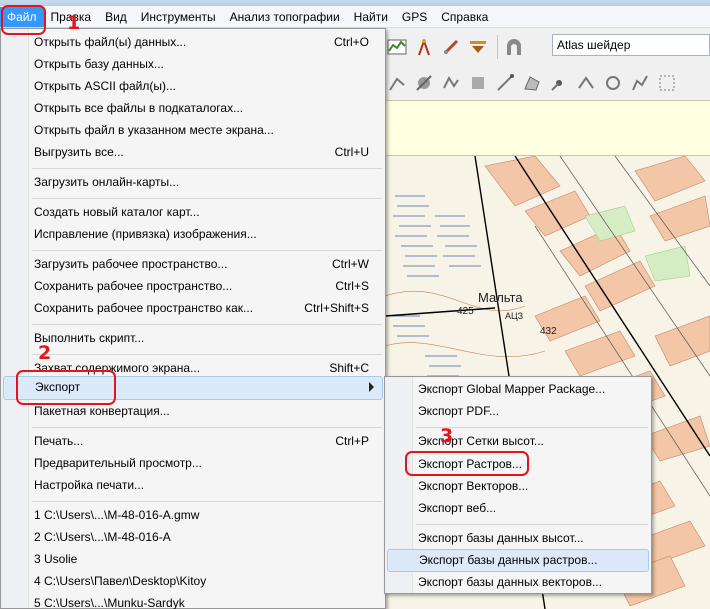  Describe the element at coordinates (74, 23) in the screenshot. I see `annotation-step-1: 1` at that location.